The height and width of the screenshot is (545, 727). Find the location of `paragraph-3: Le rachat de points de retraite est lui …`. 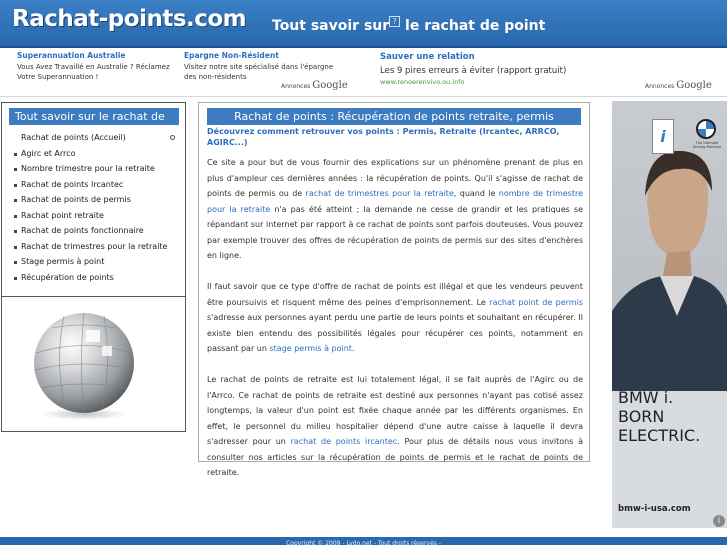

paragraph-3: Le rachat de points de retraite est lui … is located at coordinates (395, 426).